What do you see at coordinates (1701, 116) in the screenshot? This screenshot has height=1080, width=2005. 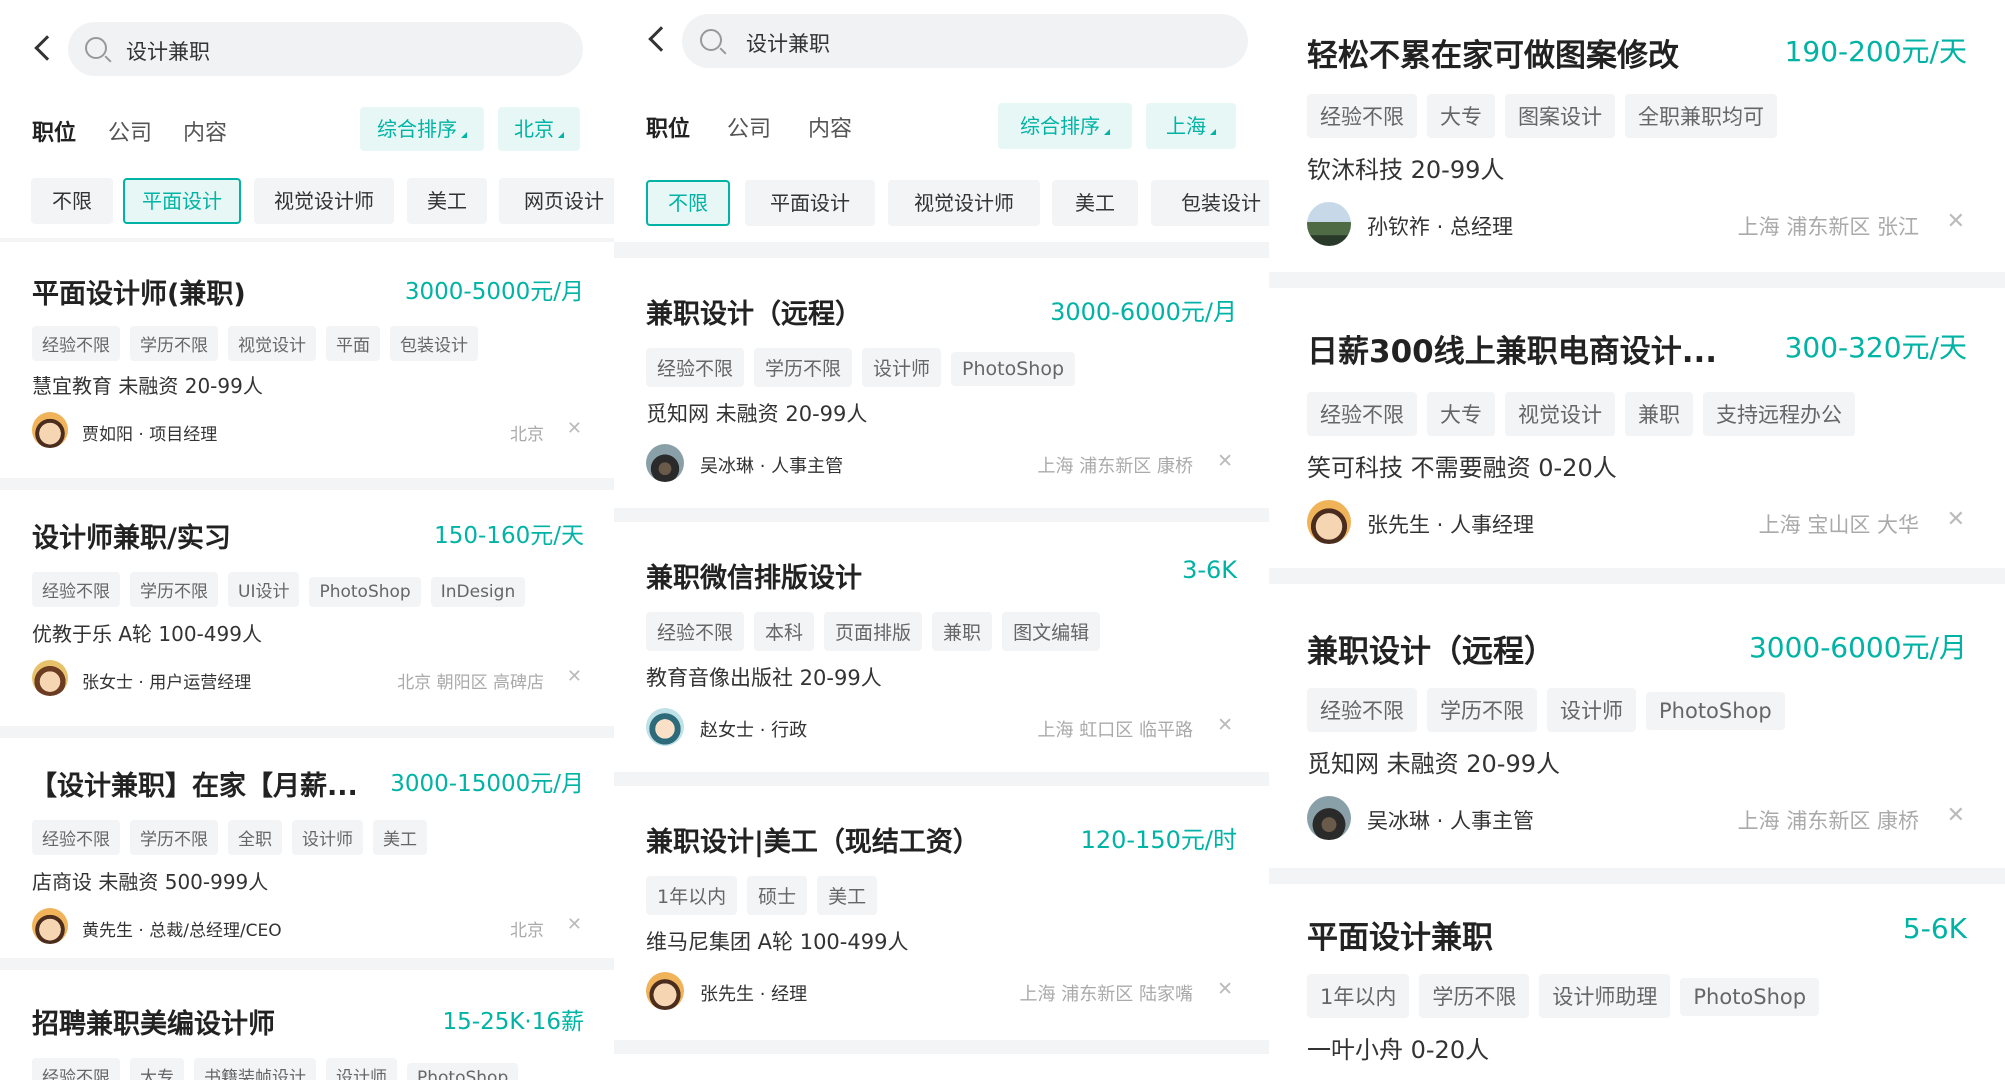 I see `job-tag: 全职兼职均可` at bounding box center [1701, 116].